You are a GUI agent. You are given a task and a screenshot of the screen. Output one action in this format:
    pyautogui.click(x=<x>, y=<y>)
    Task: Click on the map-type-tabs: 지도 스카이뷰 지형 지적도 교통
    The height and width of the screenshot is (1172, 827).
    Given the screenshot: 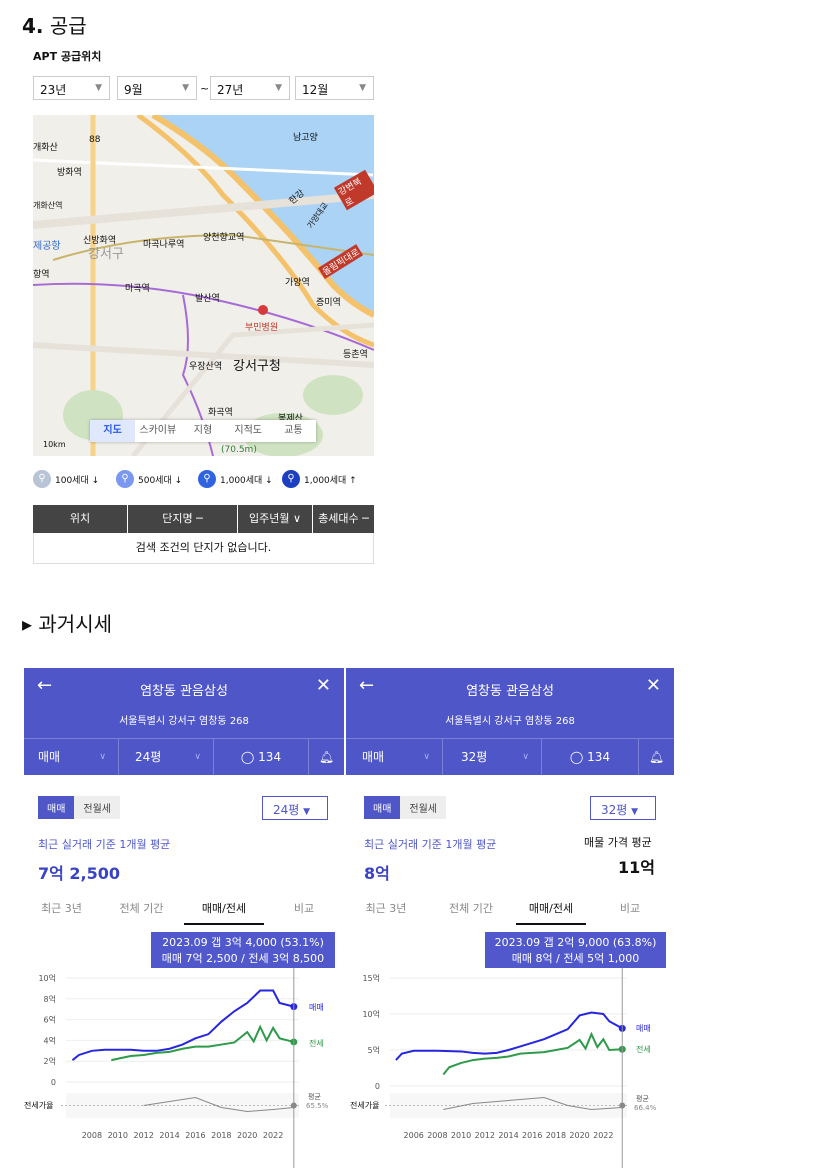 What is the action you would take?
    pyautogui.click(x=203, y=431)
    